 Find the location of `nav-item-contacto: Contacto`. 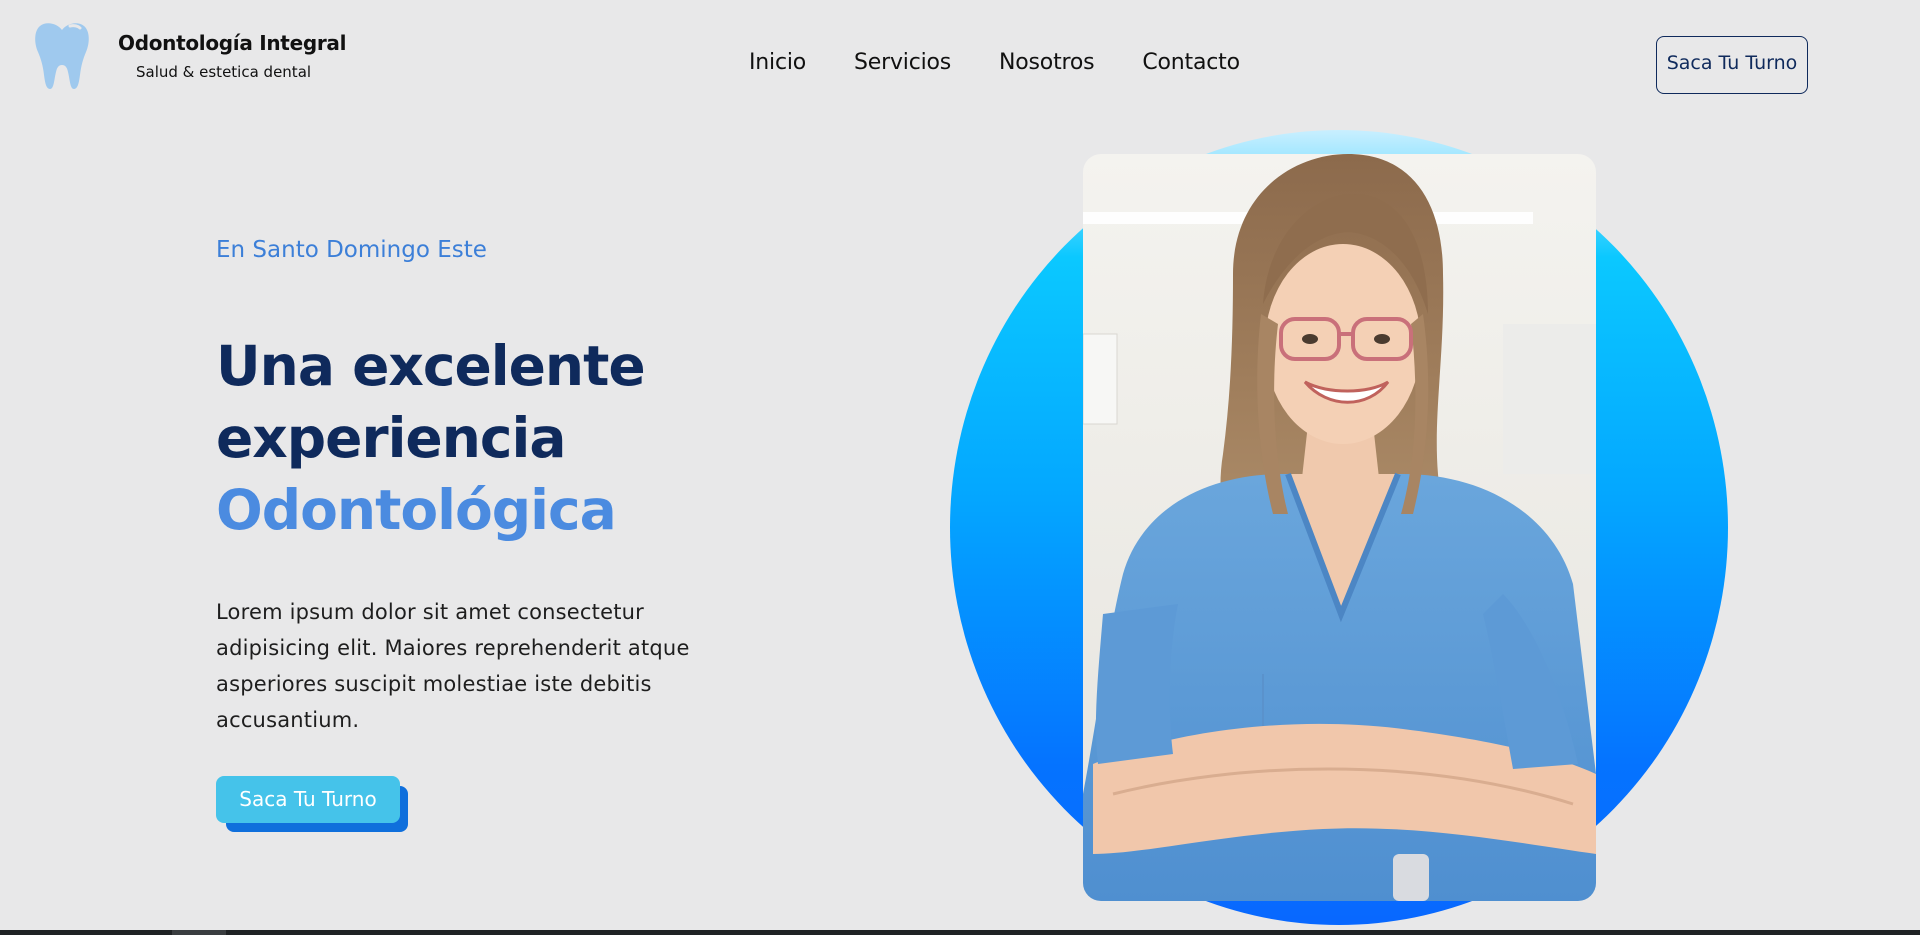

nav-item-contacto: Contacto is located at coordinates (1191, 63).